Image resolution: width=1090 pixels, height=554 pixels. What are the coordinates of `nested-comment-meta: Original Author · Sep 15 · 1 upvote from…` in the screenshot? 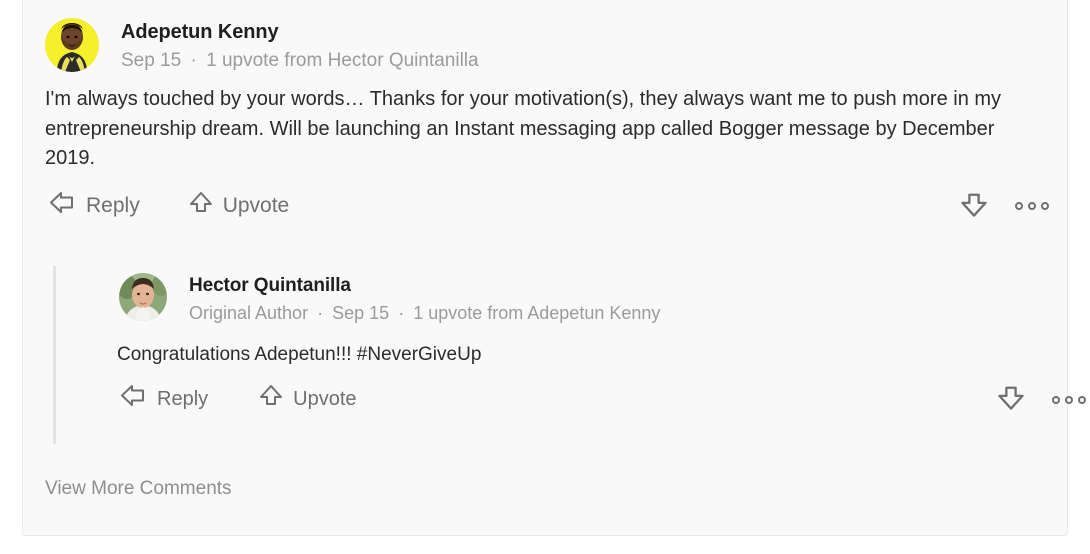 It's located at (424, 313).